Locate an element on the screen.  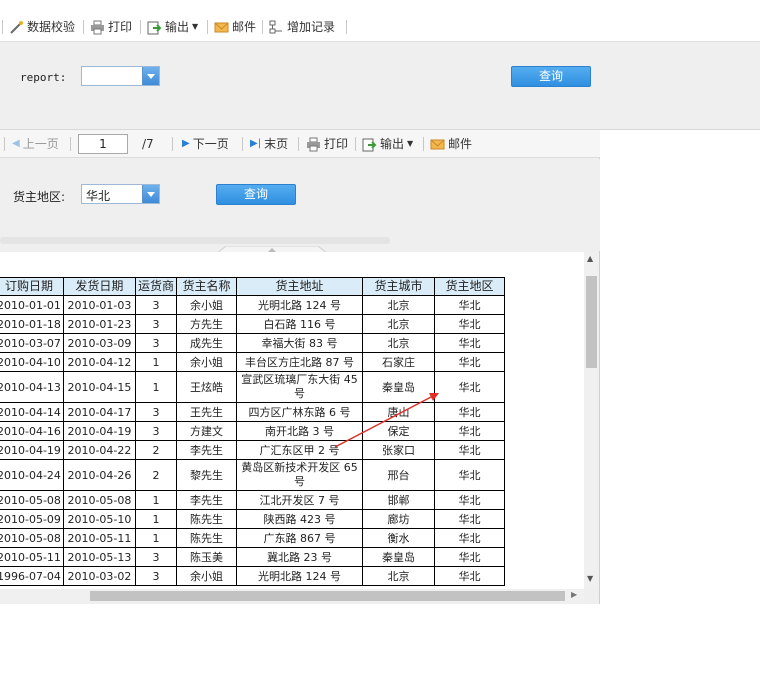
validate-button: 数据校验 is located at coordinates (42, 27).